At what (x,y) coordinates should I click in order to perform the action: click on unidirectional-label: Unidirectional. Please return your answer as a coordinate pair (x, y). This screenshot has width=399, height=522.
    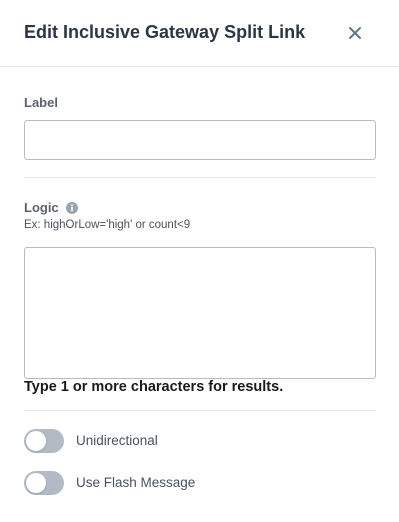
    Looking at the image, I should click on (117, 440).